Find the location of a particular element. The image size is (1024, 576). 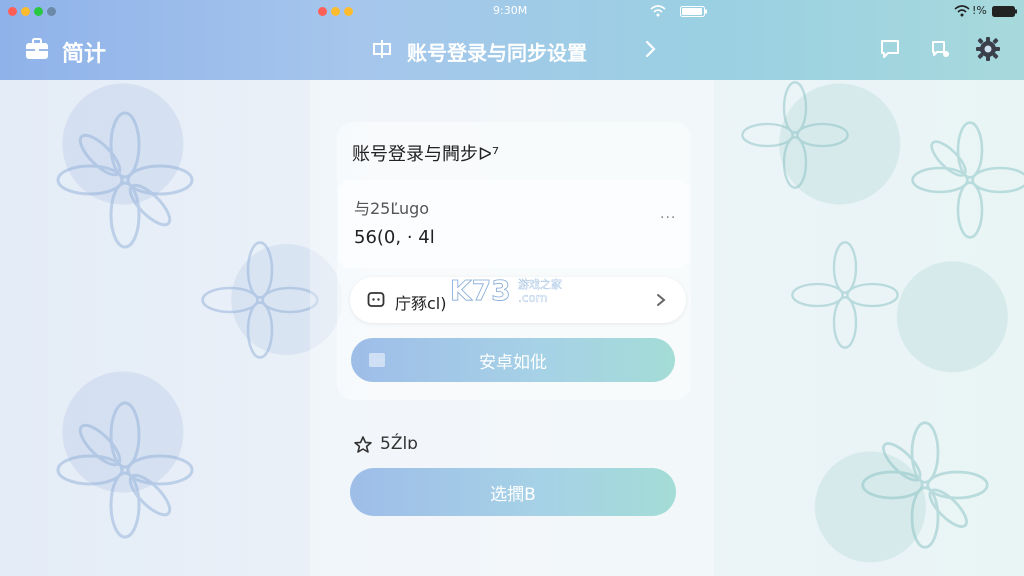

gear-icon is located at coordinates (988, 49).